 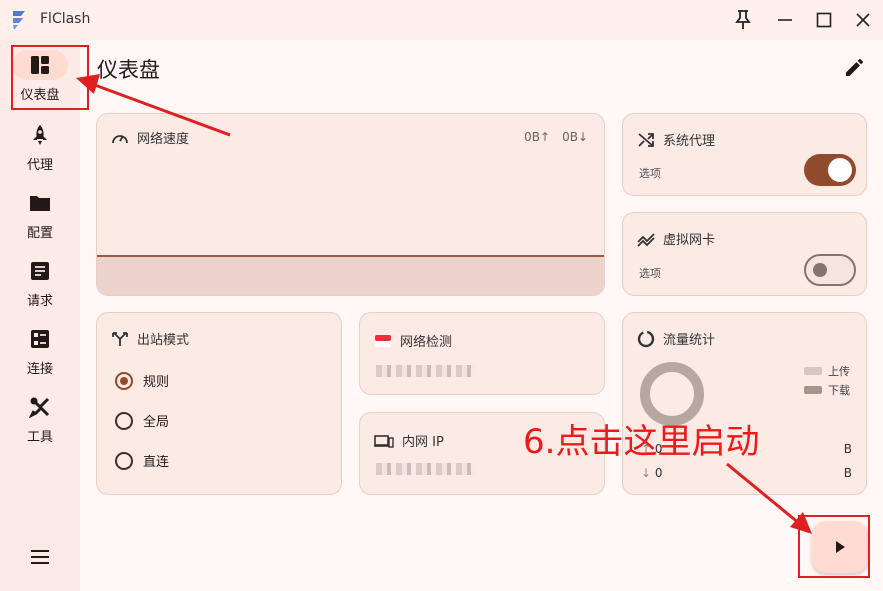 What do you see at coordinates (426, 469) in the screenshot?
I see `ip-blurred` at bounding box center [426, 469].